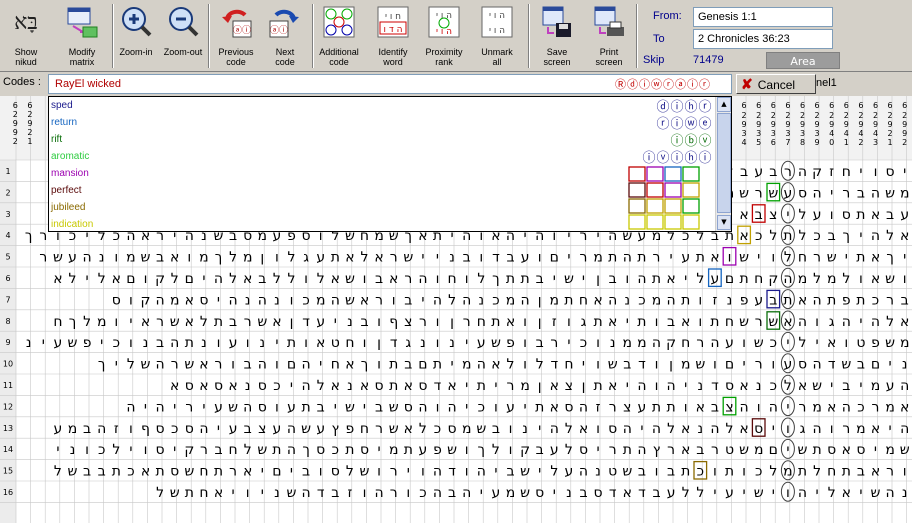  What do you see at coordinates (444, 36) in the screenshot?
I see `proximity-rank-button: ה ו י ה ו י Proximity rank` at bounding box center [444, 36].